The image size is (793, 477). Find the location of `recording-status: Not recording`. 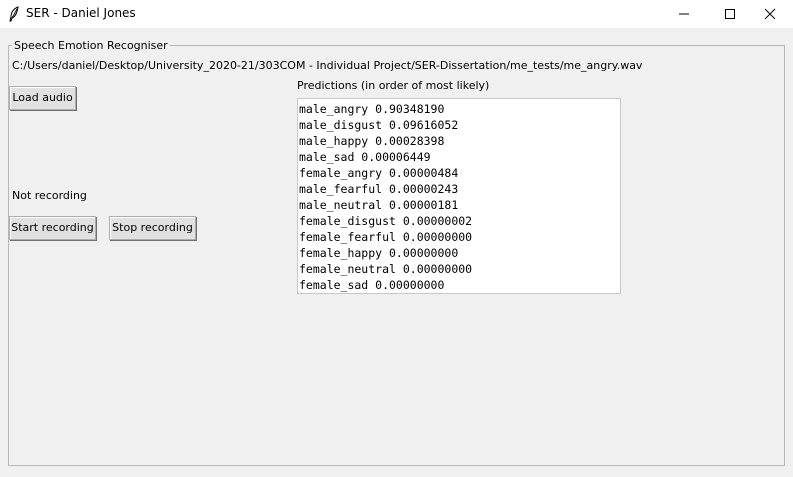

recording-status: Not recording is located at coordinates (49, 195).